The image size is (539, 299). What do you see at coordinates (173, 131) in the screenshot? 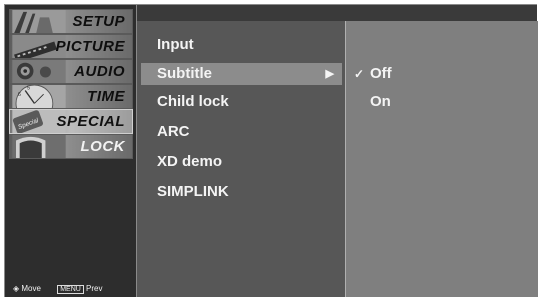
I see `menu-item-label: ARC` at bounding box center [173, 131].